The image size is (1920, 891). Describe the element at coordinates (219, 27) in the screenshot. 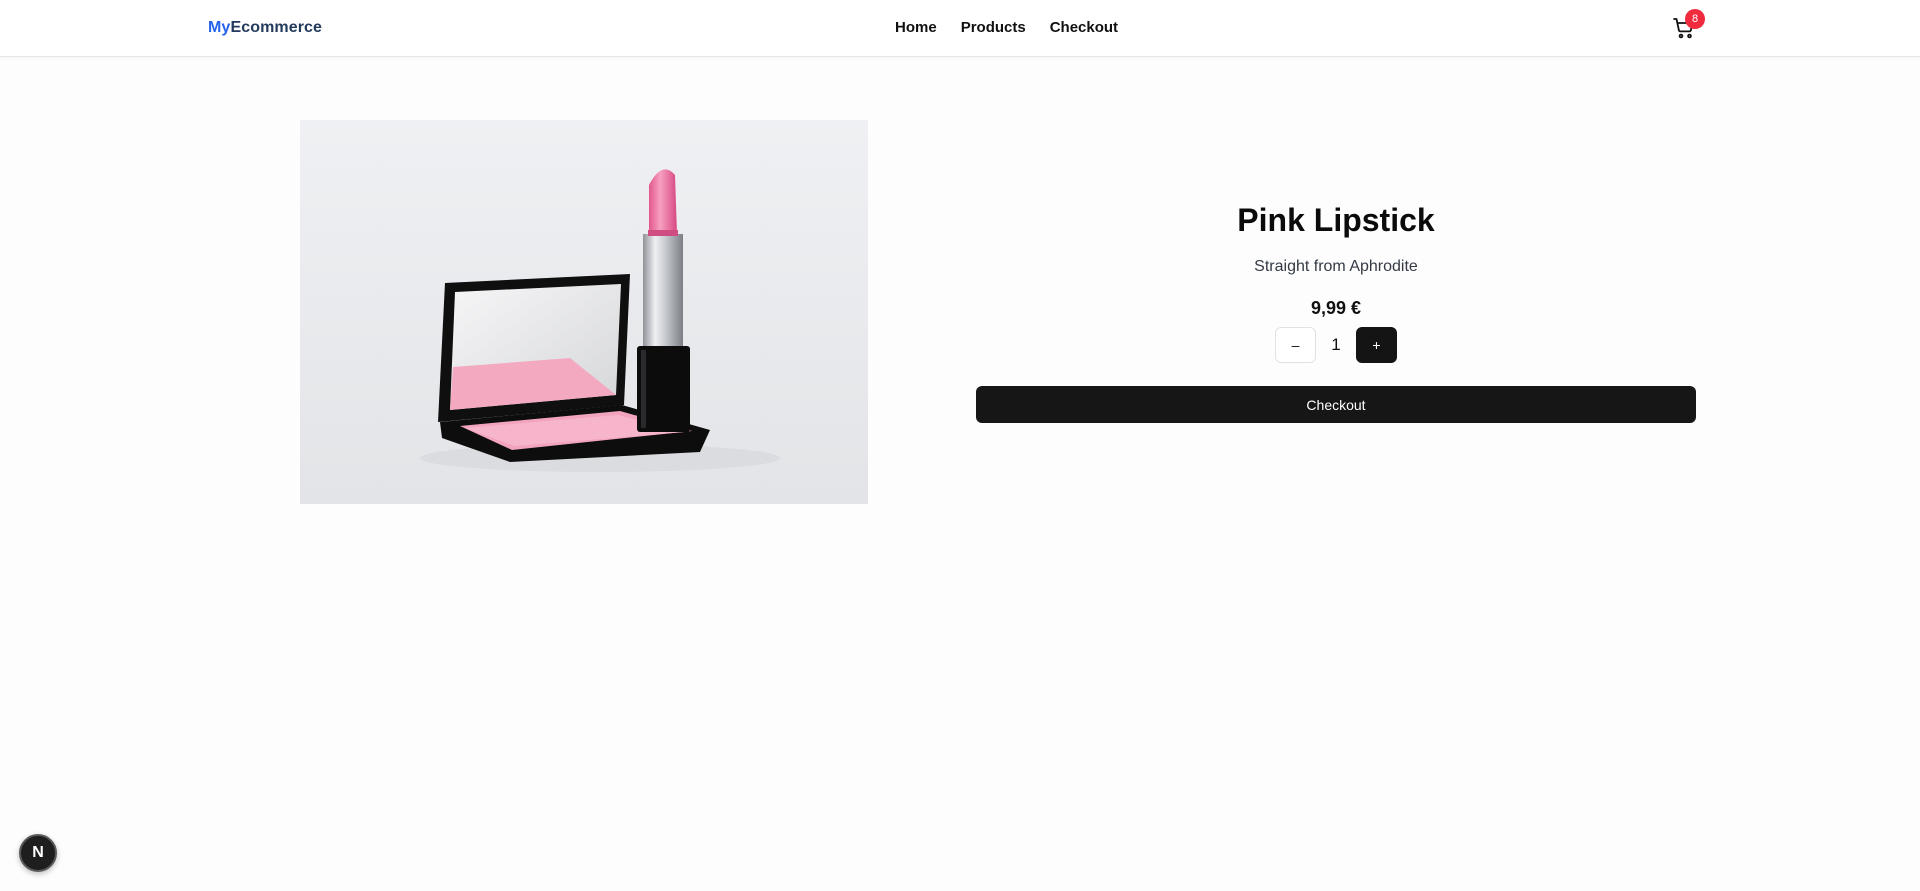

I see `brand-logo-part-1: My` at that location.